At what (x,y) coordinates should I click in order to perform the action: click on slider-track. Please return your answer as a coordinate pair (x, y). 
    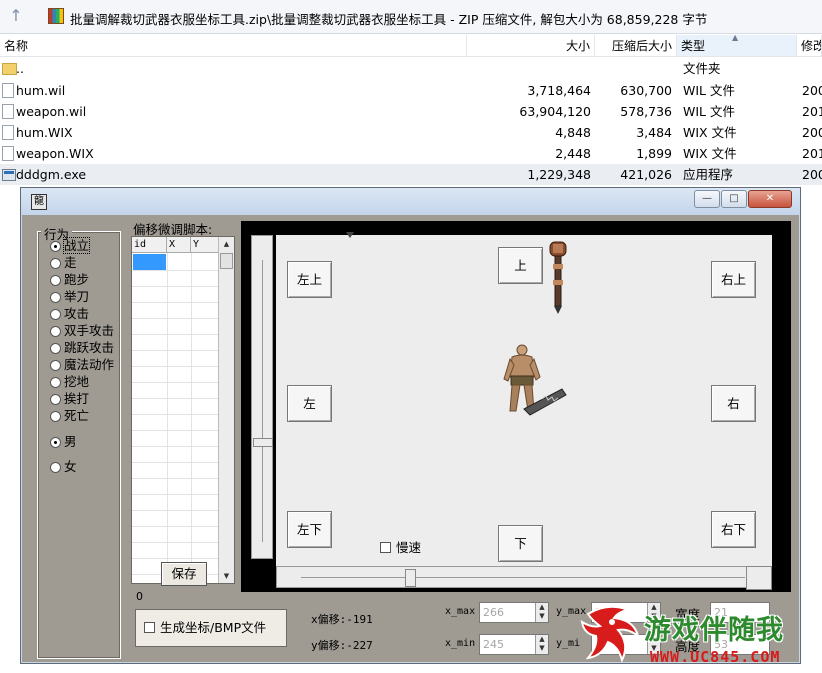
    Looking at the image, I should click on (262, 401).